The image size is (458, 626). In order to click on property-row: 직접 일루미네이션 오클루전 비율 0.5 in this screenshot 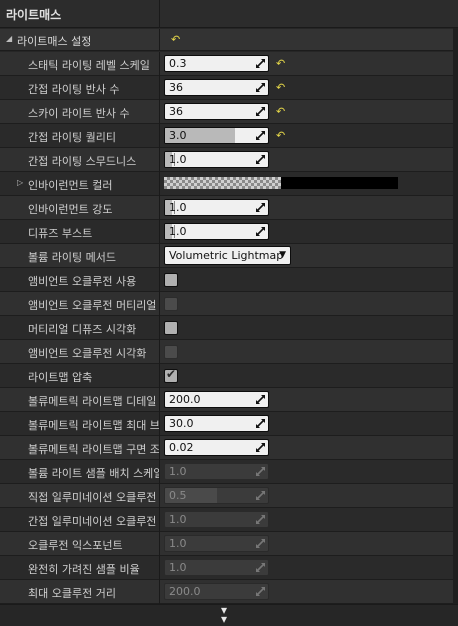, I will do `click(229, 496)`.